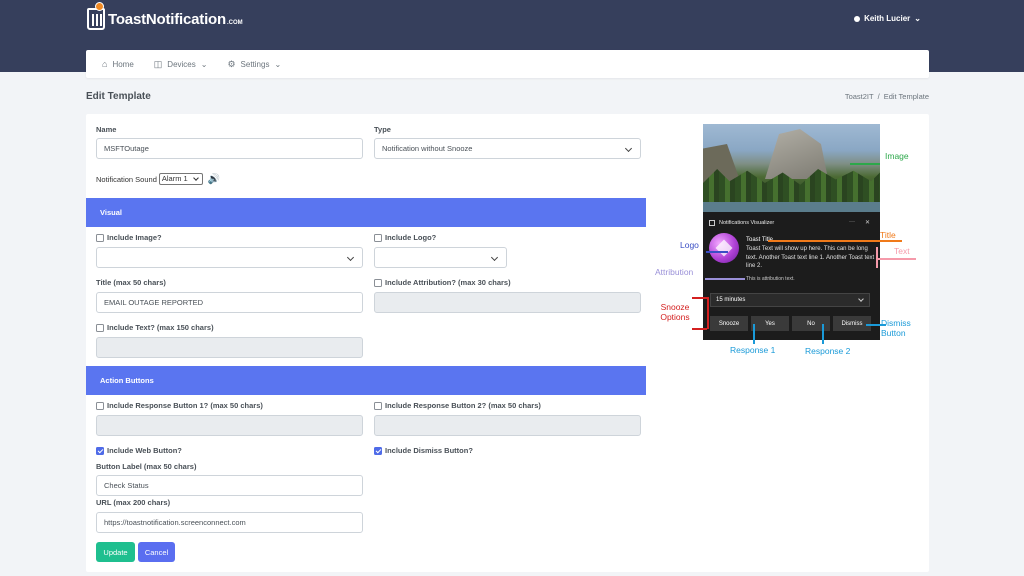  Describe the element at coordinates (790, 300) in the screenshot. I see `toast-snooze-select: 15 minutes` at that location.